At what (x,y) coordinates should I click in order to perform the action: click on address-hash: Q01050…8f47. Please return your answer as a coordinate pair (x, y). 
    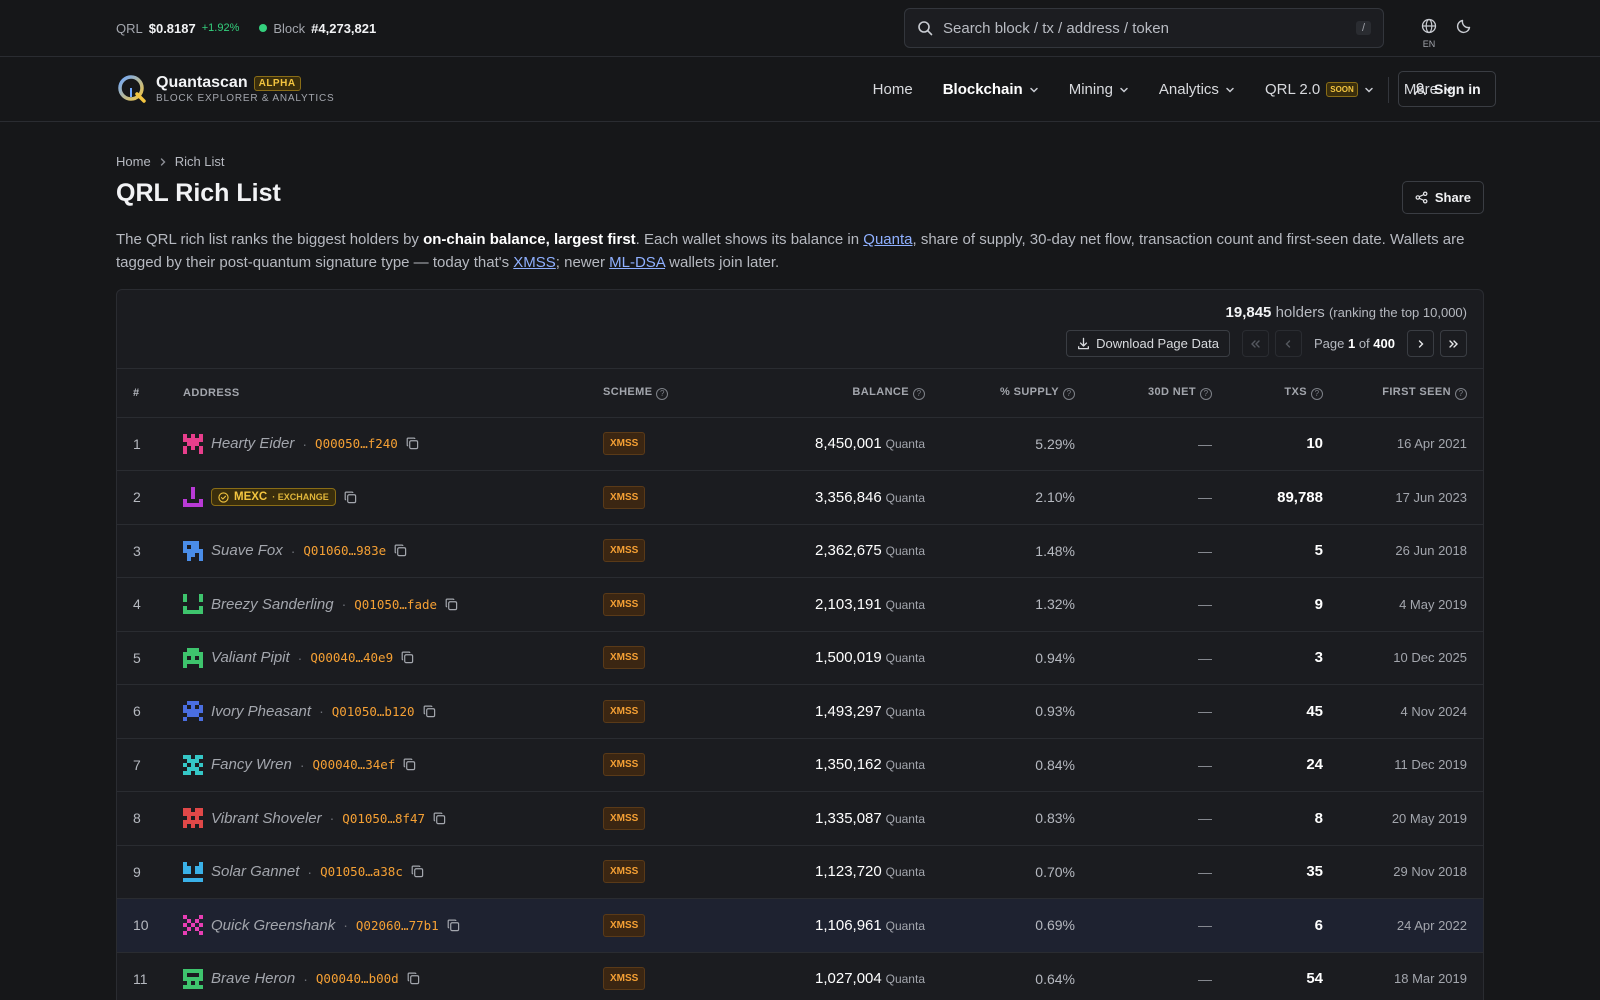
    Looking at the image, I should click on (383, 818).